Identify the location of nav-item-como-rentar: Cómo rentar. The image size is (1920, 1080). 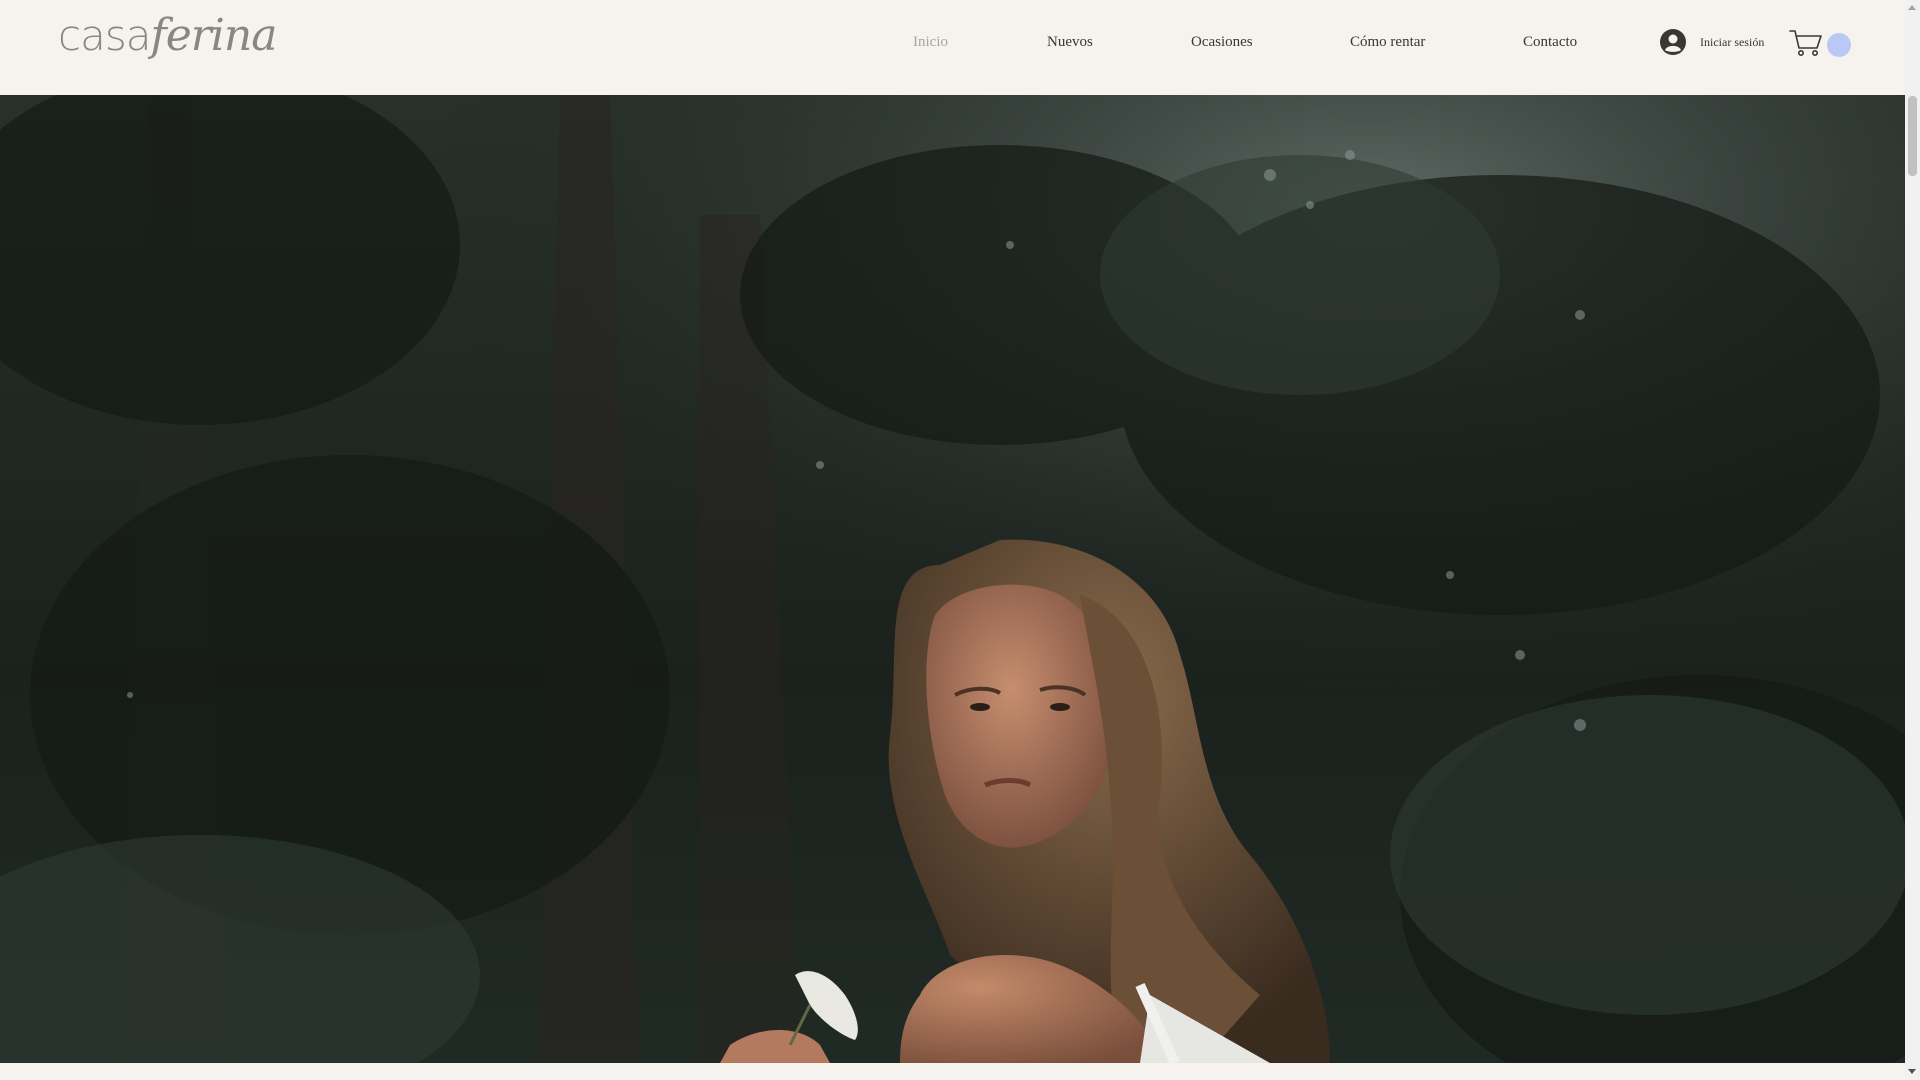
(1387, 42).